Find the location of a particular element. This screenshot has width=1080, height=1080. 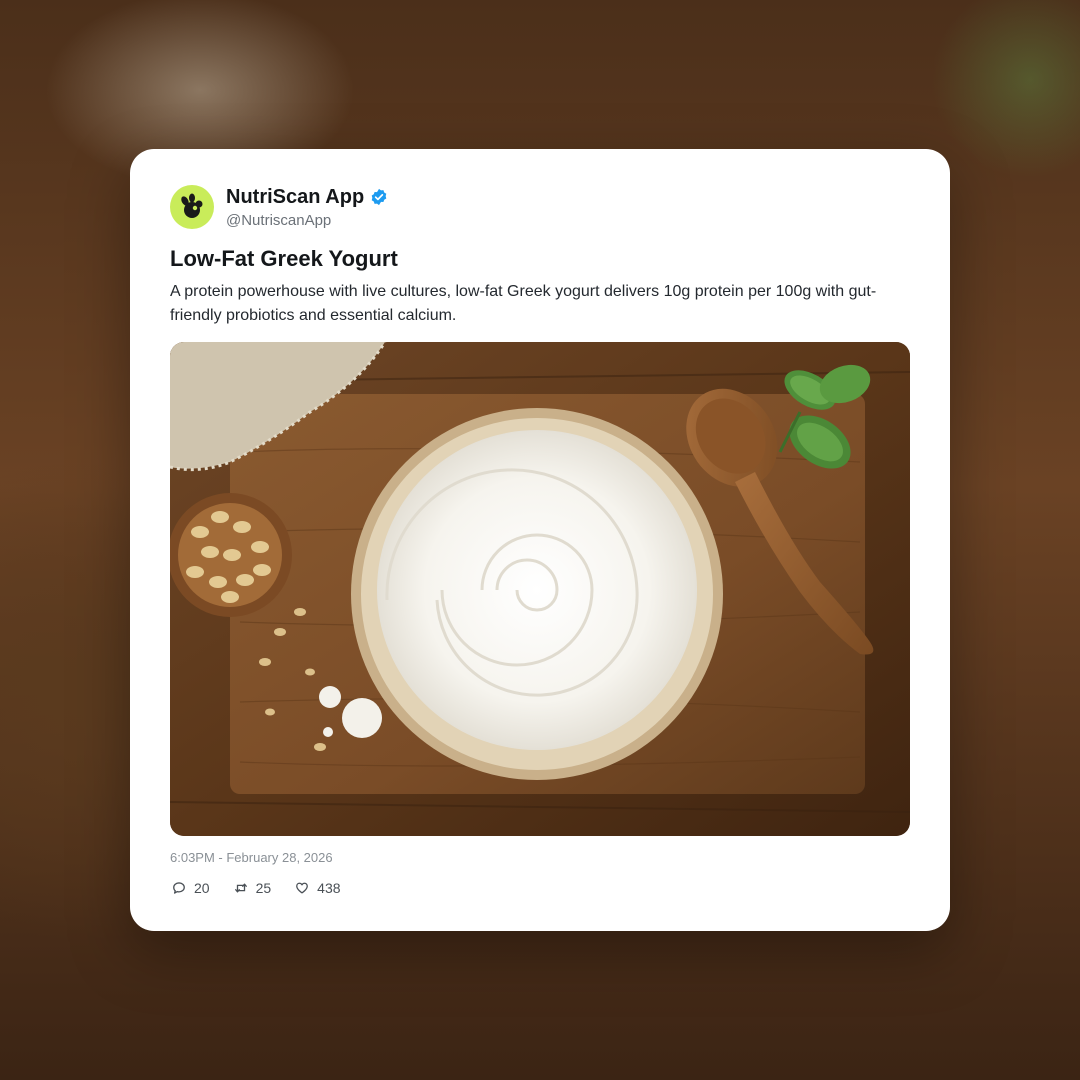

post-header: NutriScan App @NutriscanApp is located at coordinates (279, 207).